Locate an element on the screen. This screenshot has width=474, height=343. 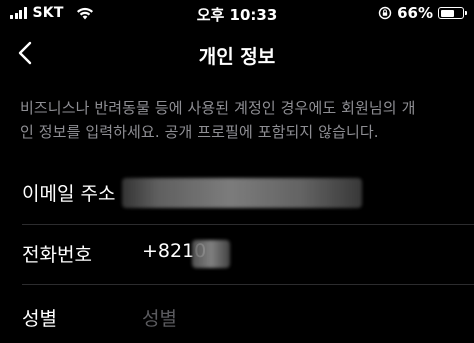
email-redaction is located at coordinates (242, 193).